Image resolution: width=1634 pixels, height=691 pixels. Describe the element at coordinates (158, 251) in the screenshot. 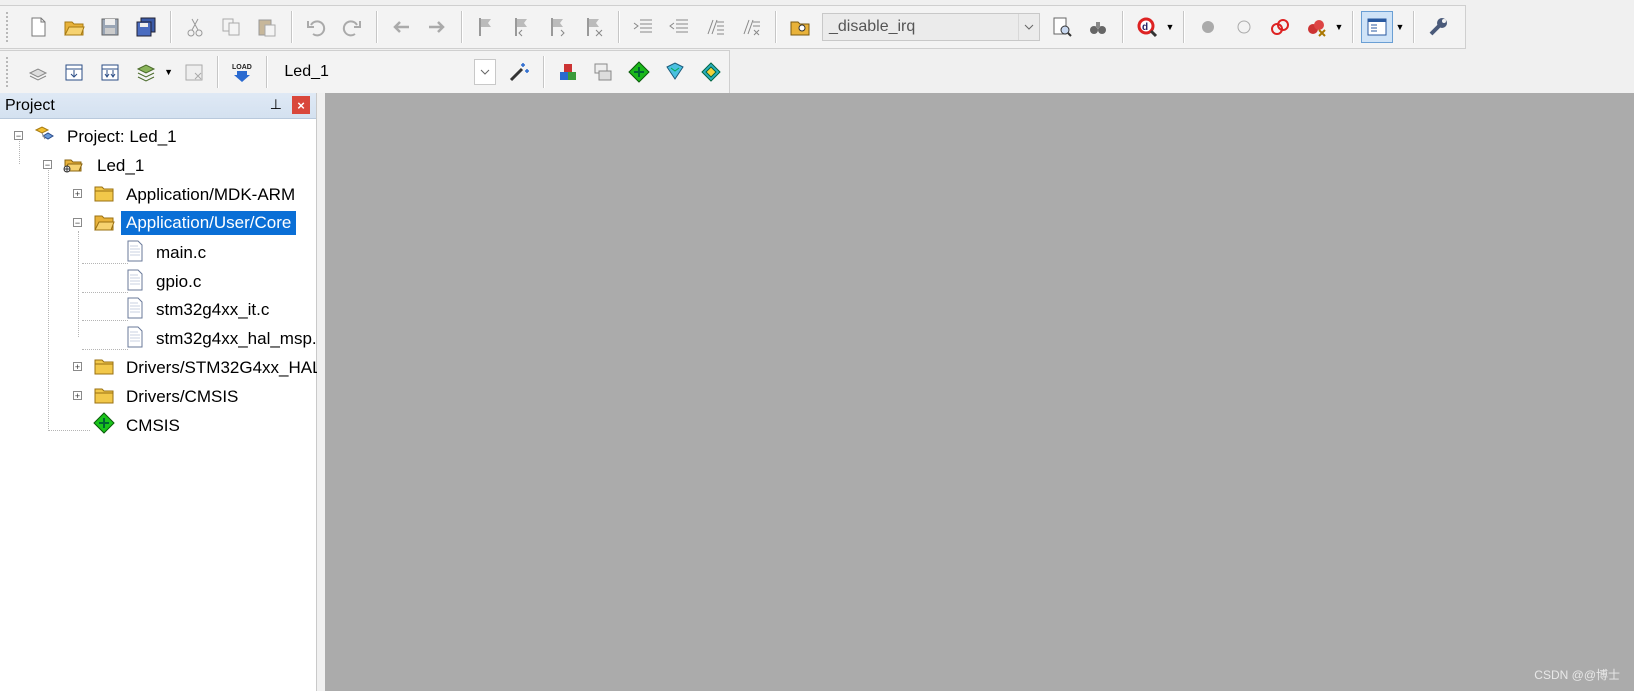

I see `tree-item-file: main.c` at that location.